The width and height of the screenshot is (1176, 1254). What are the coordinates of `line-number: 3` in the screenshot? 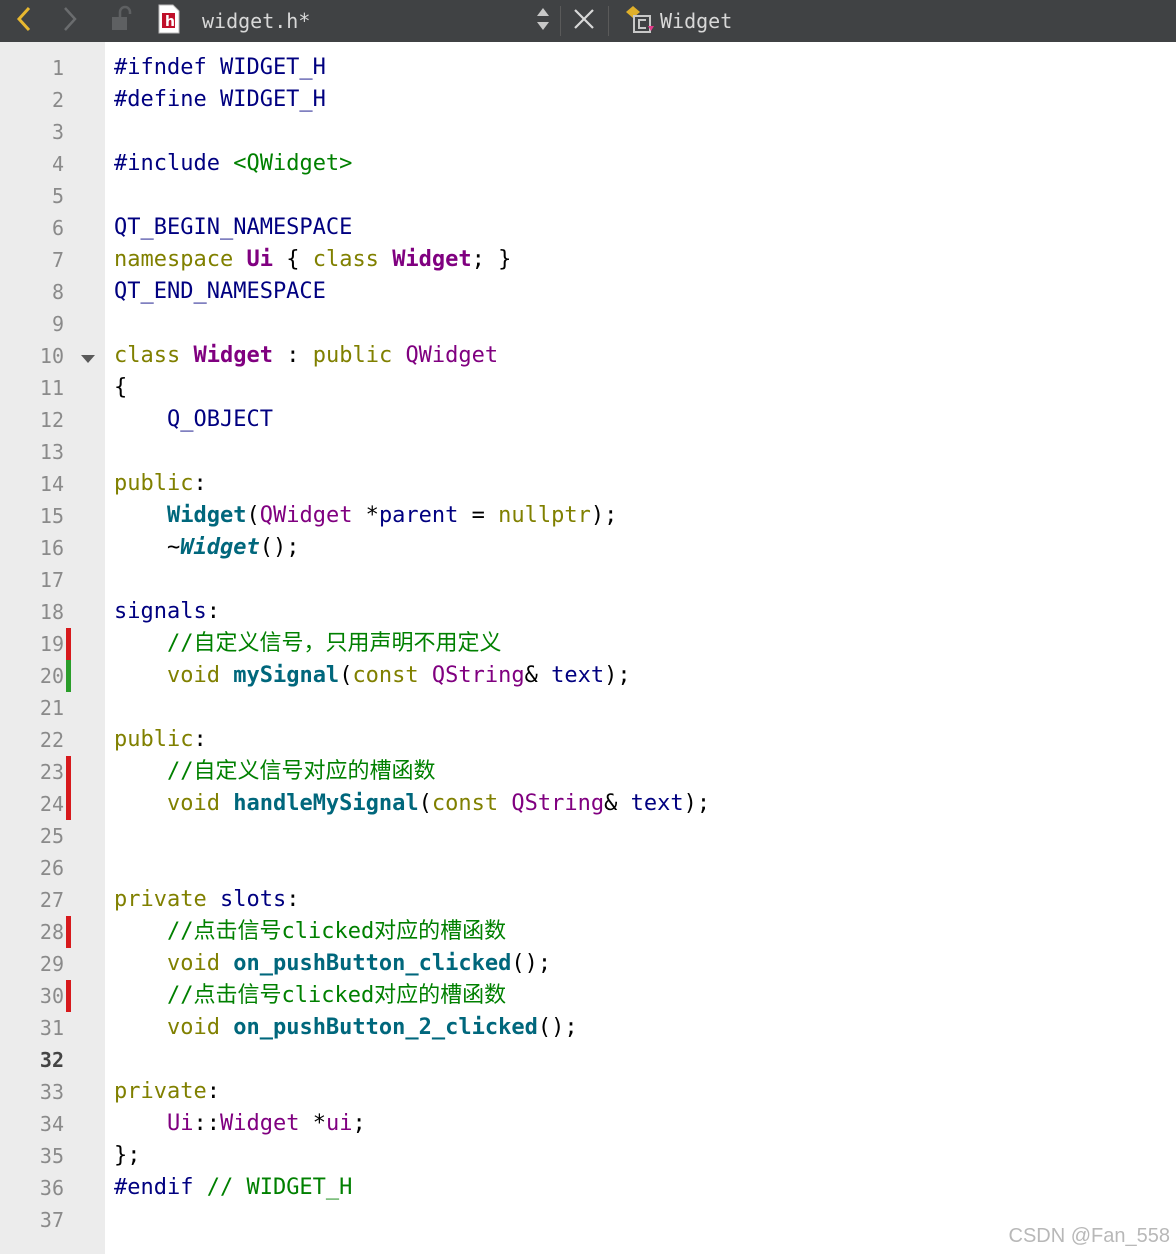 It's located at (57, 132).